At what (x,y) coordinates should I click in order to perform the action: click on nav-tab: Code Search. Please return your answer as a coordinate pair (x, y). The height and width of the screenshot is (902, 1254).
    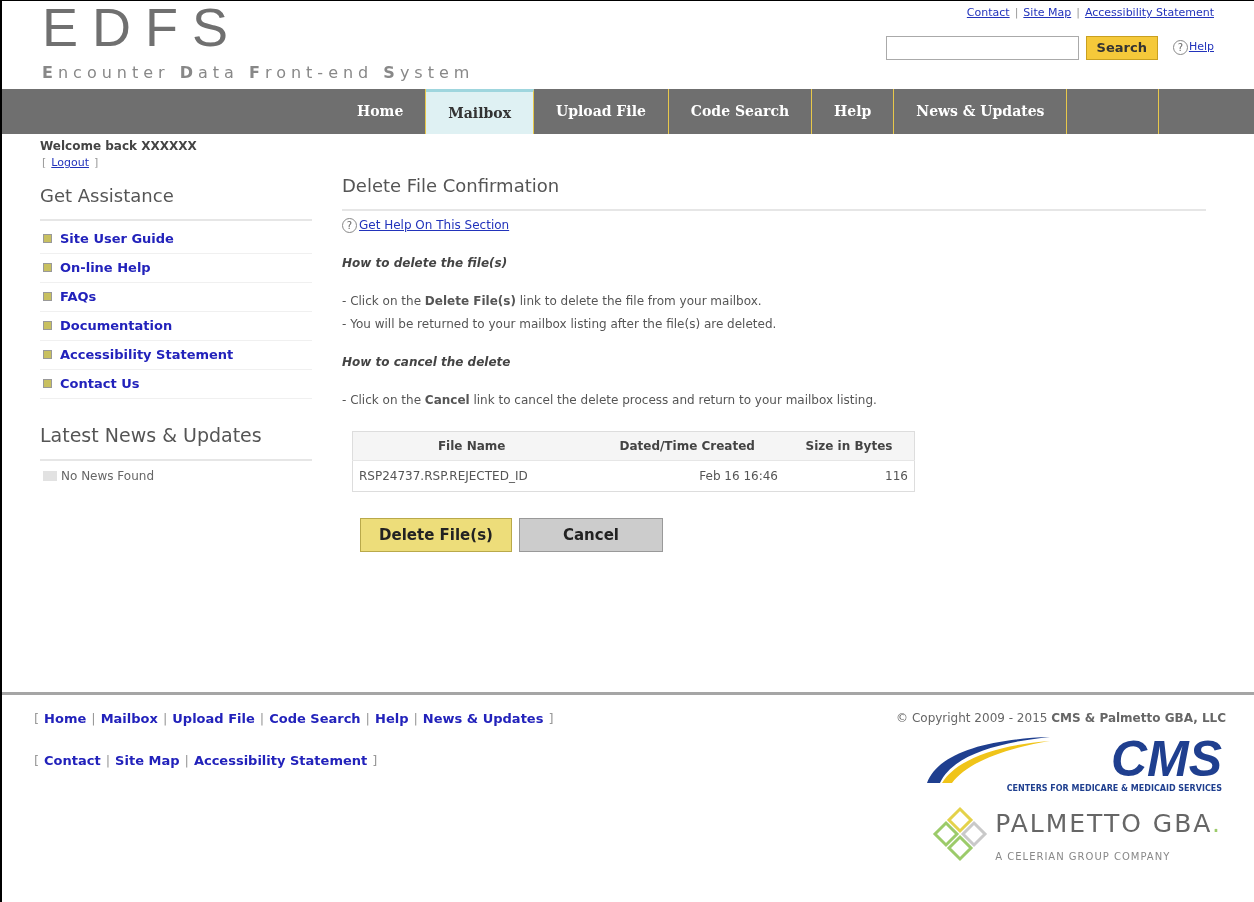
    Looking at the image, I should click on (740, 111).